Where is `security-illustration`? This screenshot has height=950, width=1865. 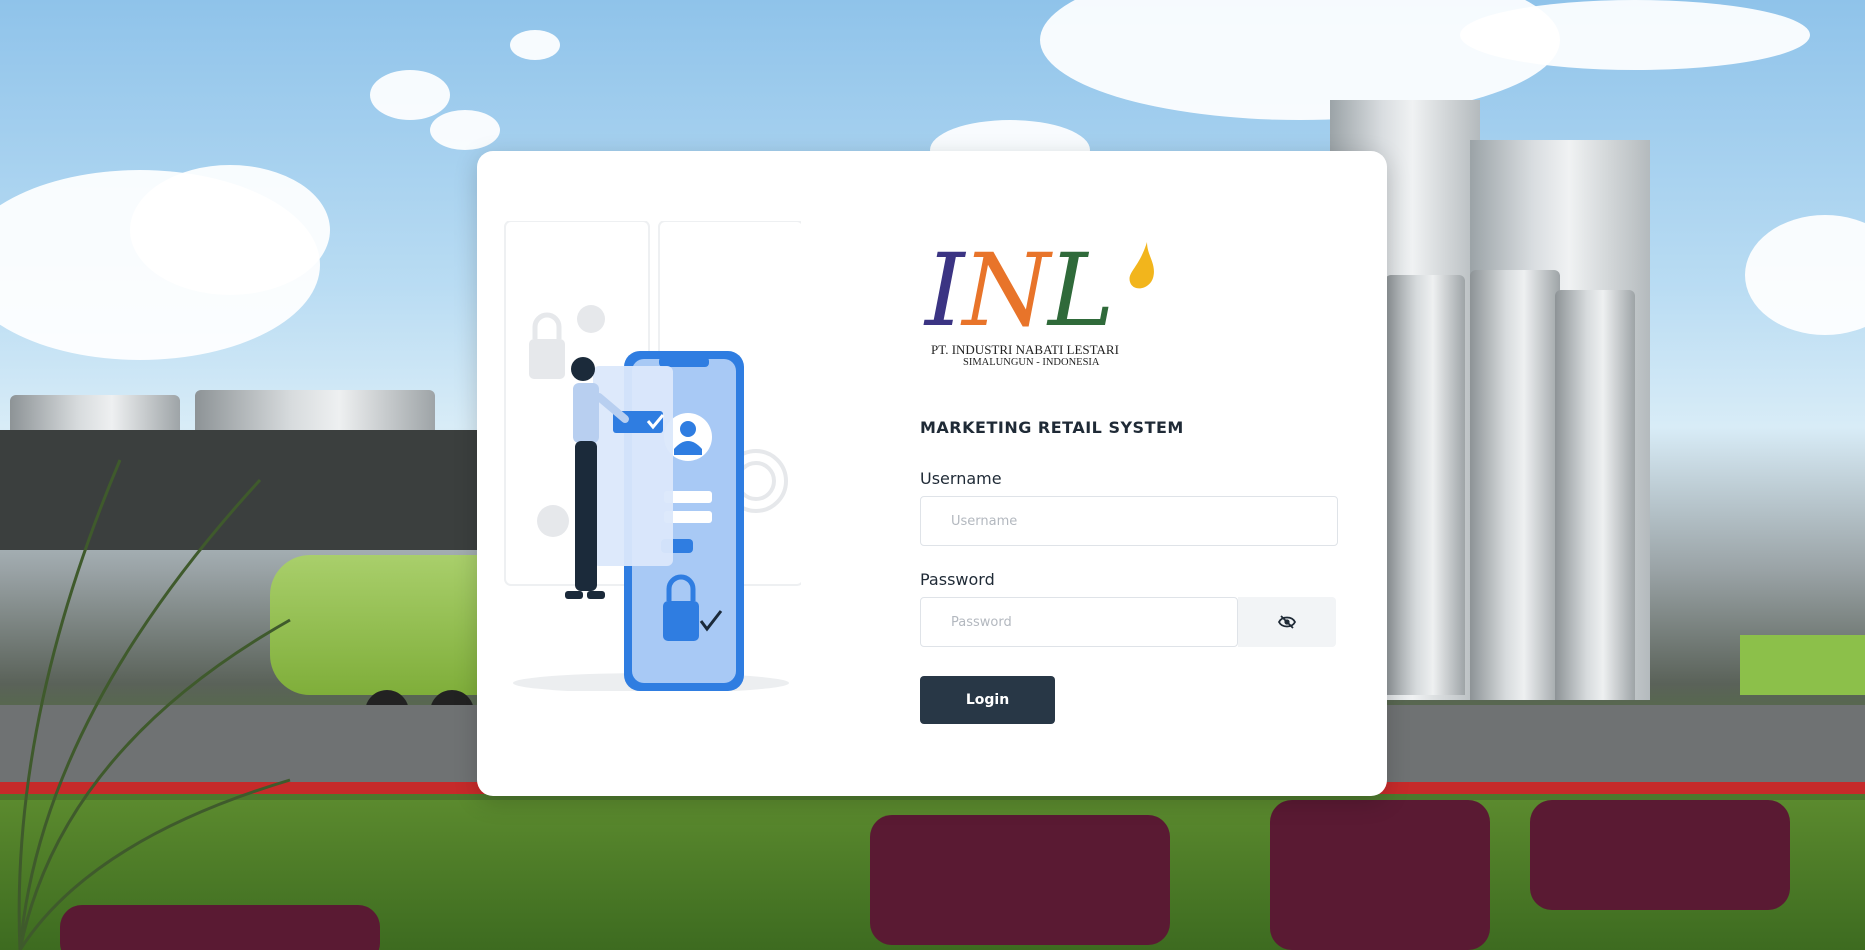
security-illustration is located at coordinates (652, 456).